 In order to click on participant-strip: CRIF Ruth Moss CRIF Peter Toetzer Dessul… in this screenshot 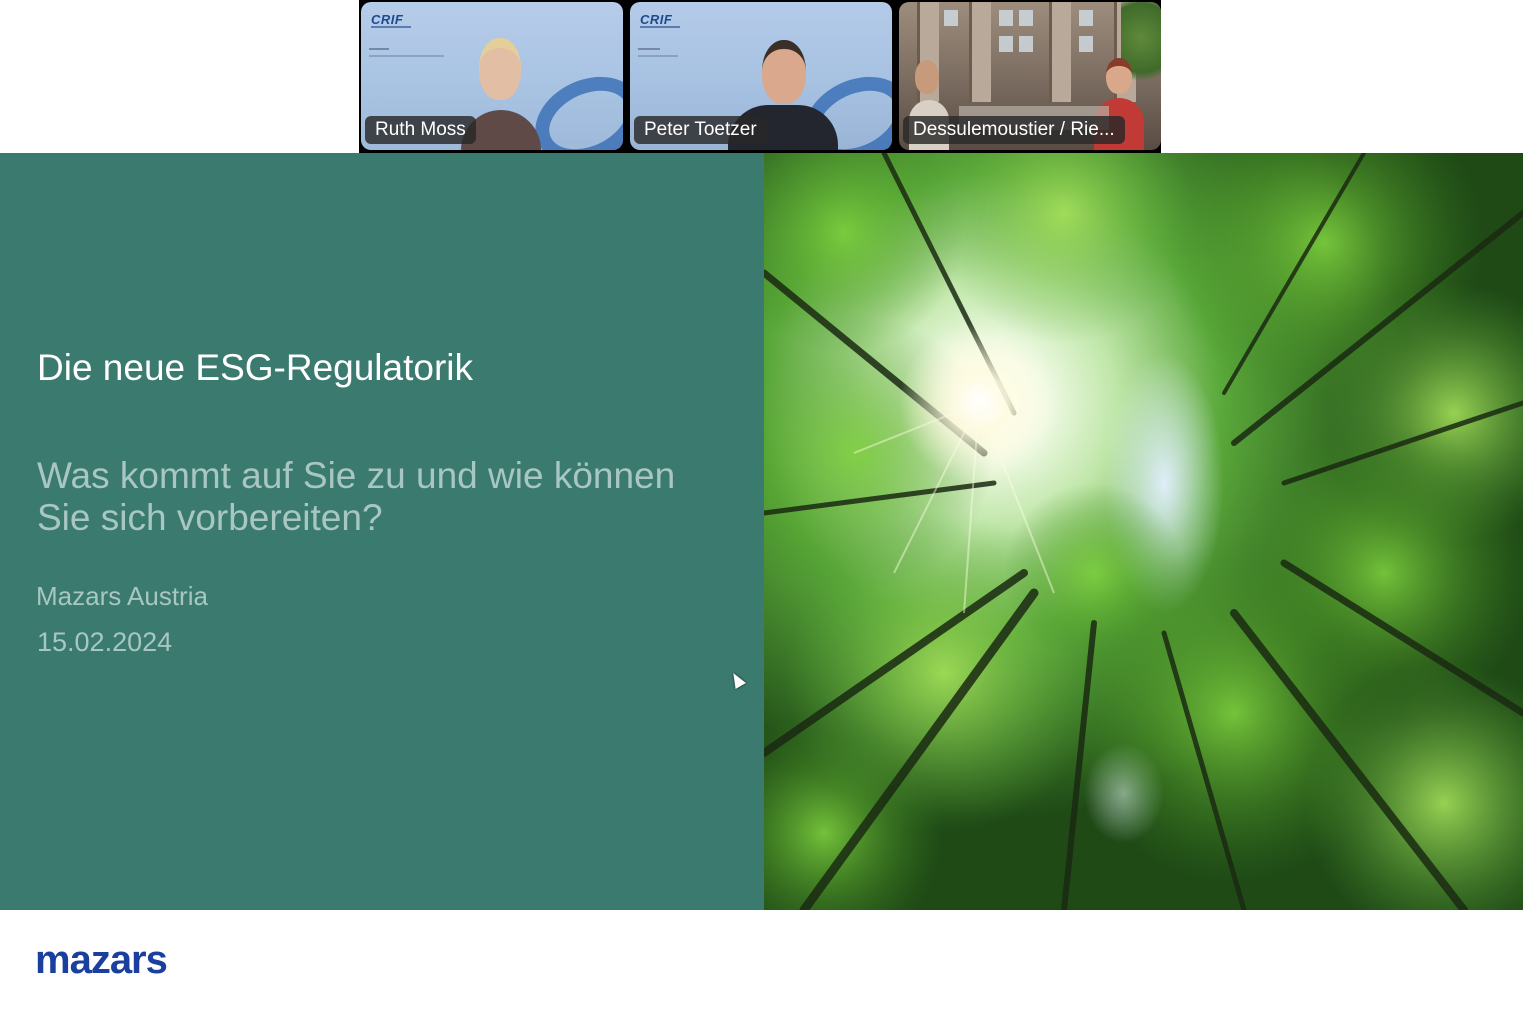, I will do `click(760, 76)`.